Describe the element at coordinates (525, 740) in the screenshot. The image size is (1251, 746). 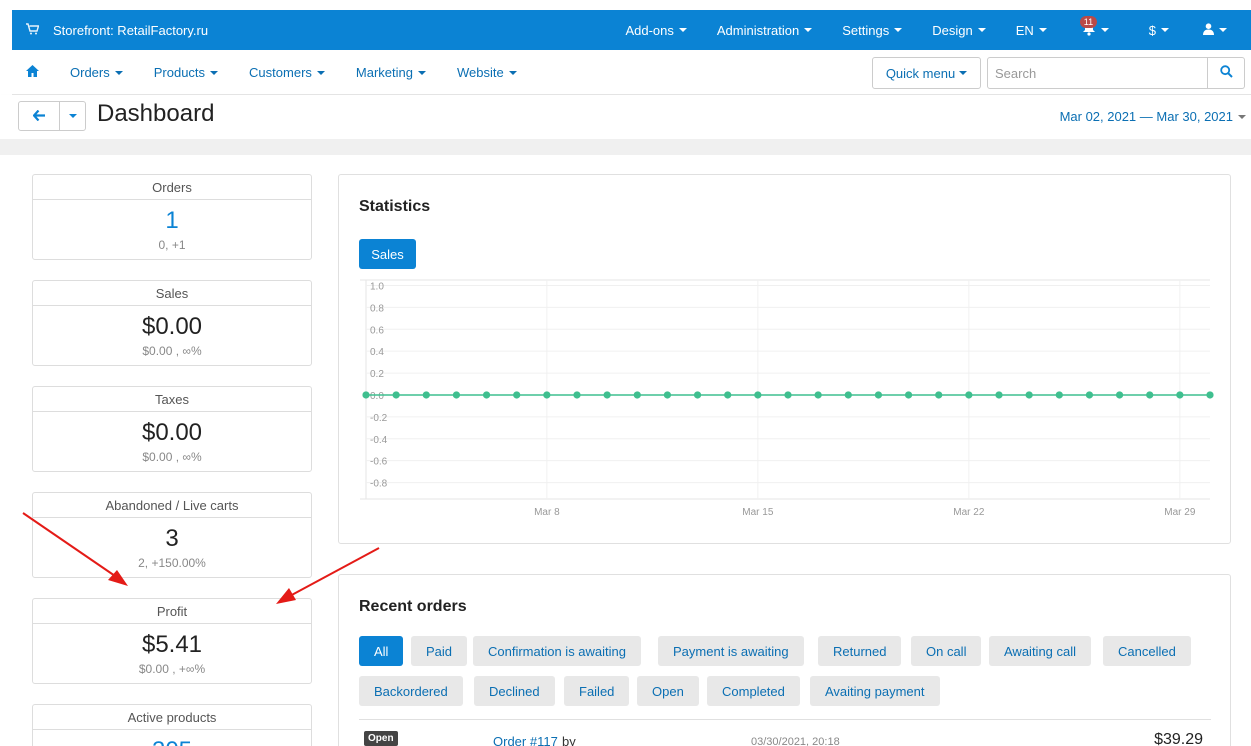
I see `order-link: Order #117` at that location.